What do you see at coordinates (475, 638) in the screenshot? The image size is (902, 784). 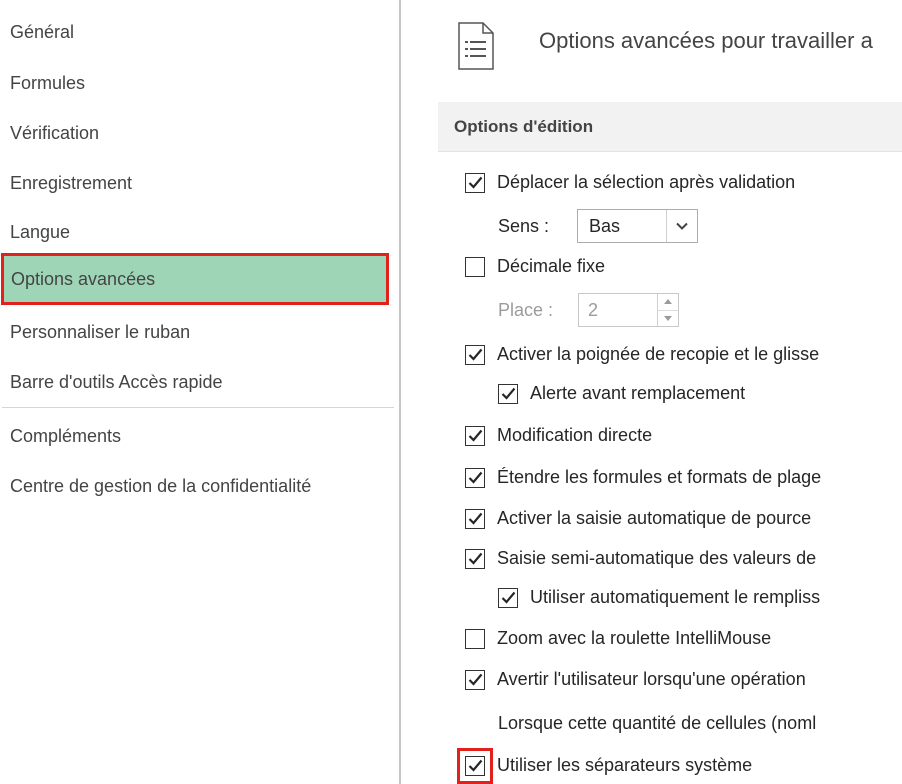 I see `zoom-roll-checkbox` at bounding box center [475, 638].